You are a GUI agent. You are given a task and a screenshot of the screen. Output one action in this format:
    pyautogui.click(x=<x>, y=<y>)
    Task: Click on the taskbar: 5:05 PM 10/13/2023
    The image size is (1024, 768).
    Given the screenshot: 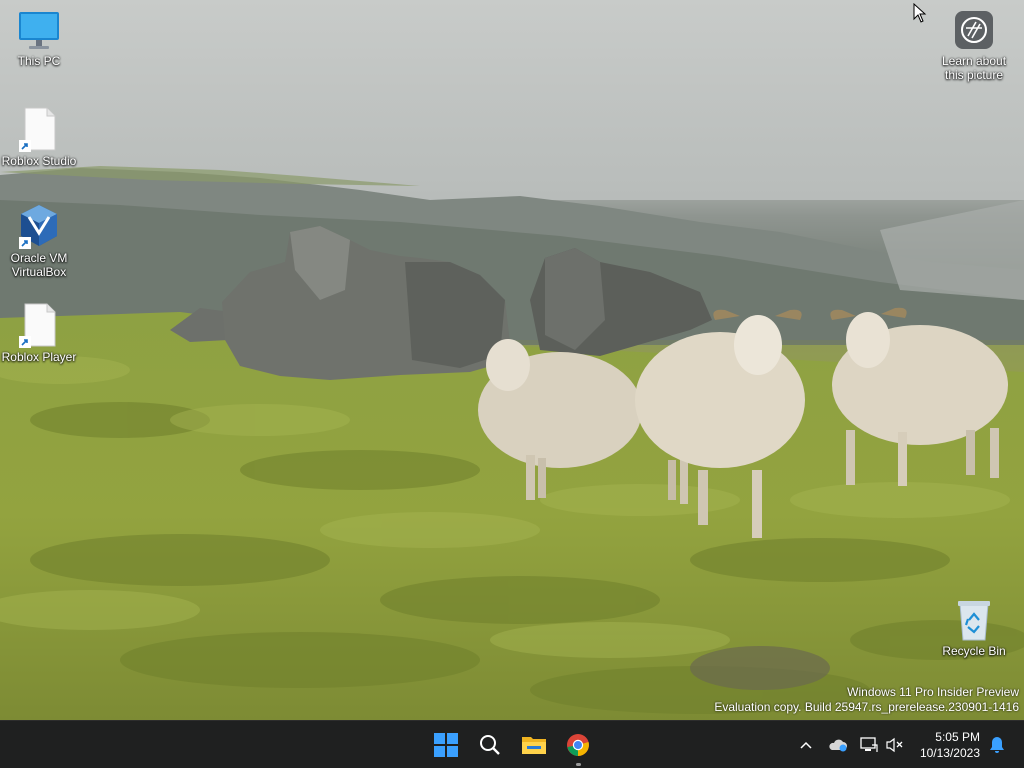 What is the action you would take?
    pyautogui.click(x=512, y=744)
    